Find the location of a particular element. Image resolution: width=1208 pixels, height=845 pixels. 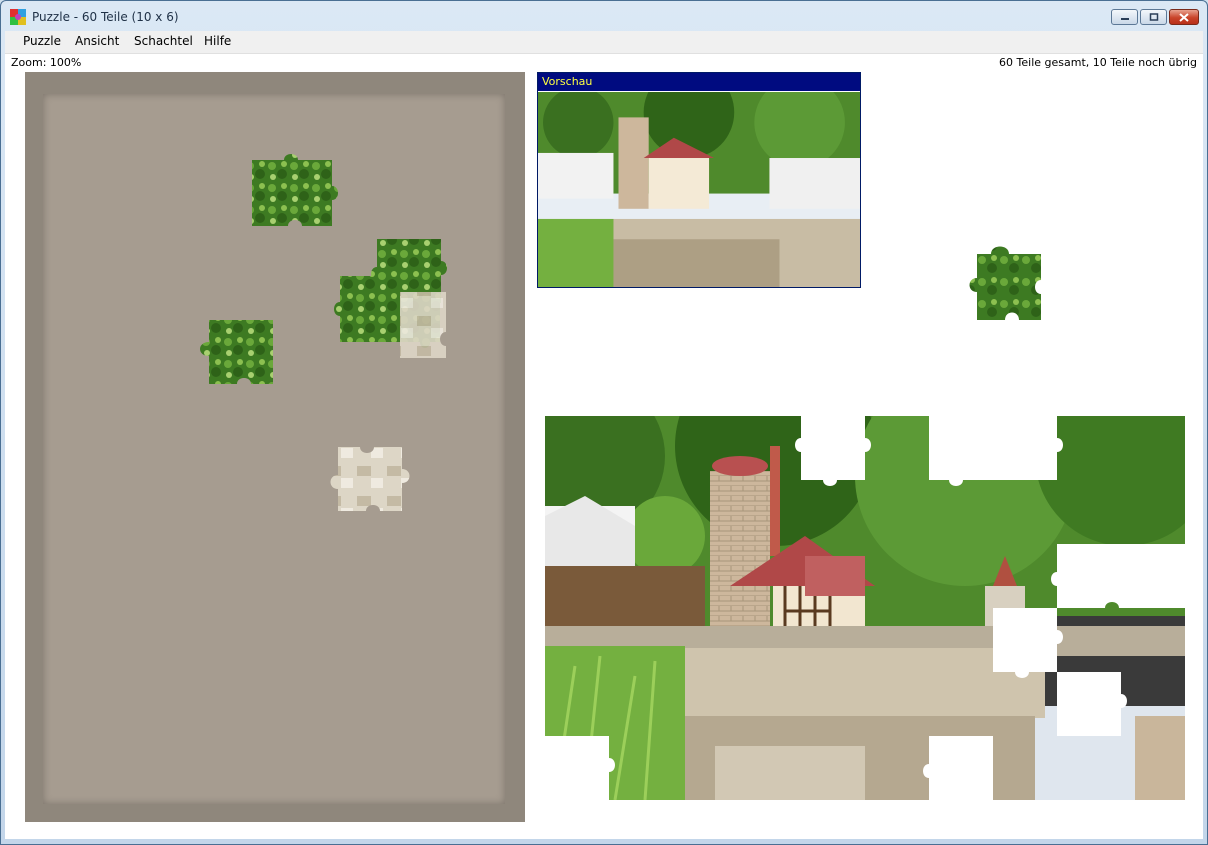

menu-bar: Puzzle Ansicht Schachtel Hilfe is located at coordinates (604, 42).